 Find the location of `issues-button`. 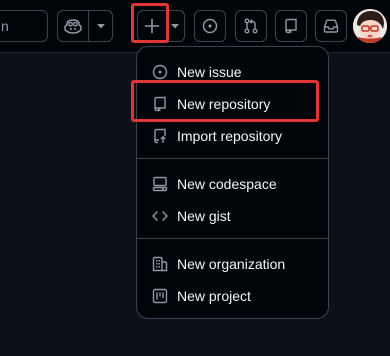

issues-button is located at coordinates (210, 26).